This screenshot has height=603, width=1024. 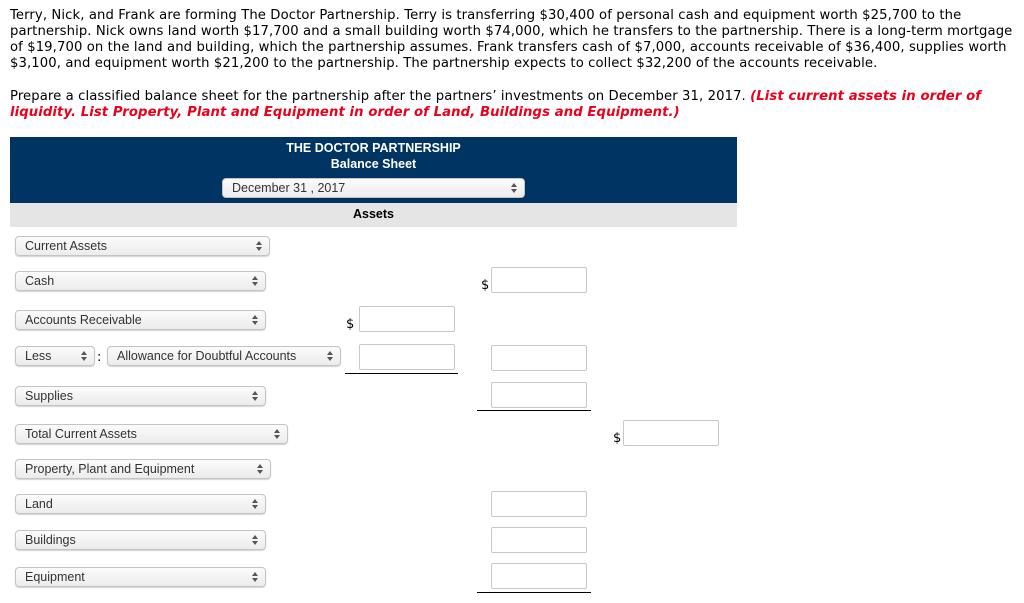 I want to click on equipment-select: Equipment, so click(x=140, y=577).